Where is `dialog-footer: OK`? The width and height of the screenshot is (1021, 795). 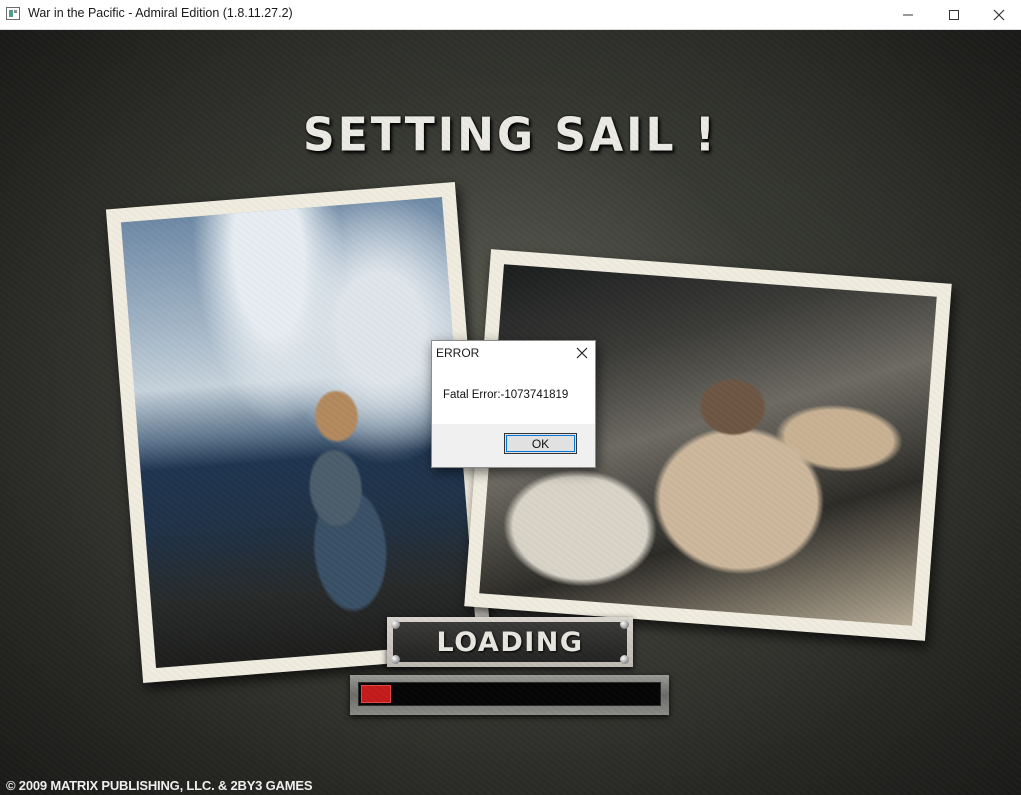 dialog-footer: OK is located at coordinates (513, 445).